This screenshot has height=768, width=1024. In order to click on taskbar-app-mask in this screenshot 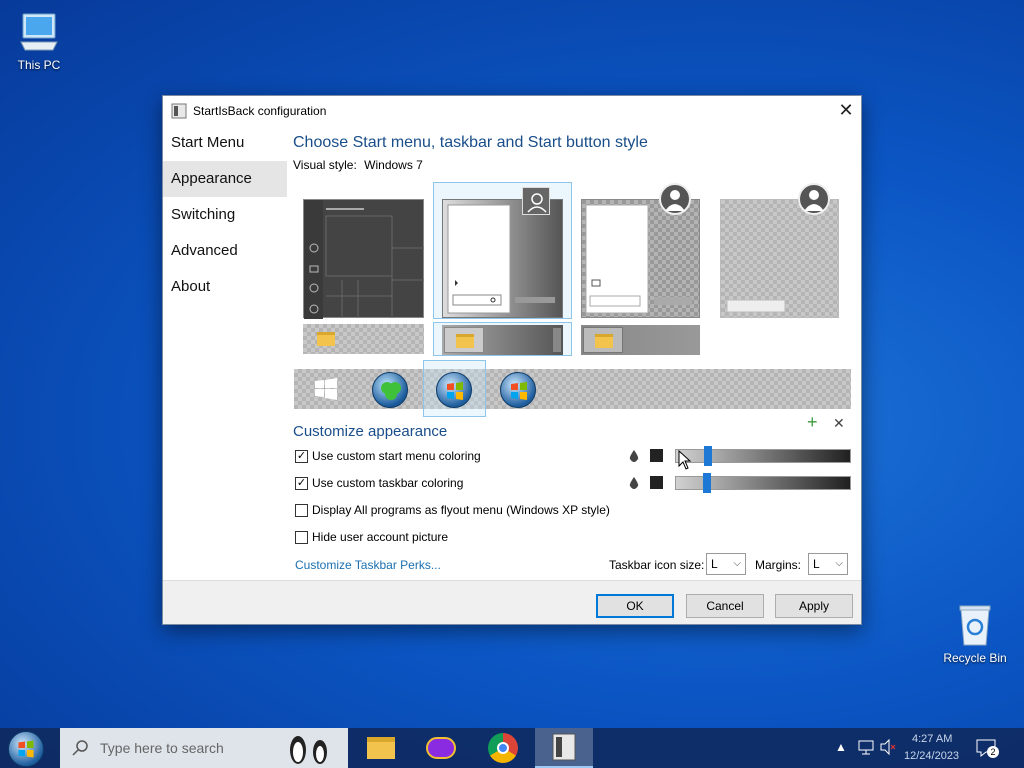, I will do `click(441, 748)`.